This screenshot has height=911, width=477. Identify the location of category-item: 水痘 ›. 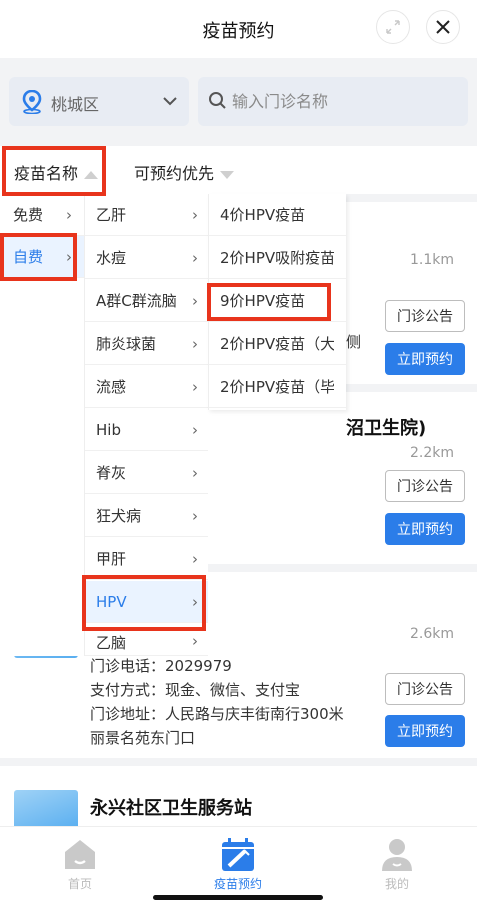
(146, 258).